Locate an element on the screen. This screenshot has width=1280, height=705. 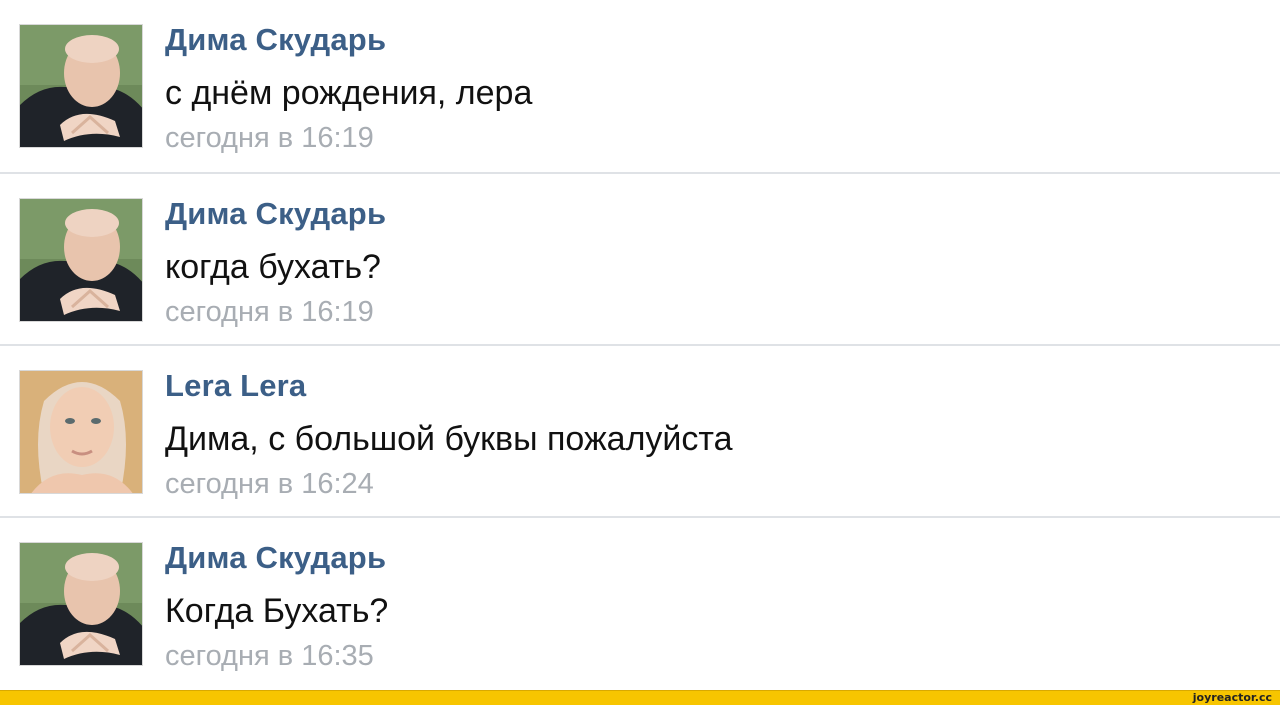
message-text: Дима, с большой буквы пожалуйста is located at coordinates (449, 439).